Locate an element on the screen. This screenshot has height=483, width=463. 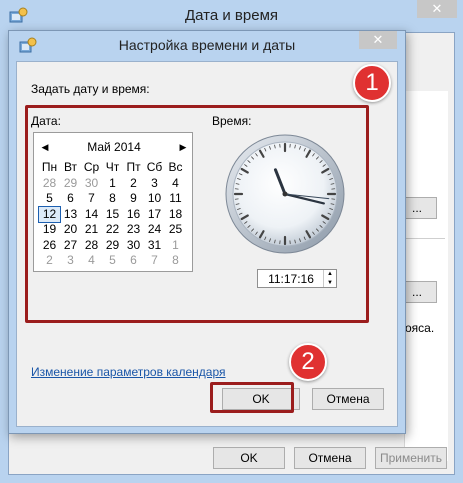
calendar-settings-link: Изменение параметров календаря is located at coordinates (128, 372).